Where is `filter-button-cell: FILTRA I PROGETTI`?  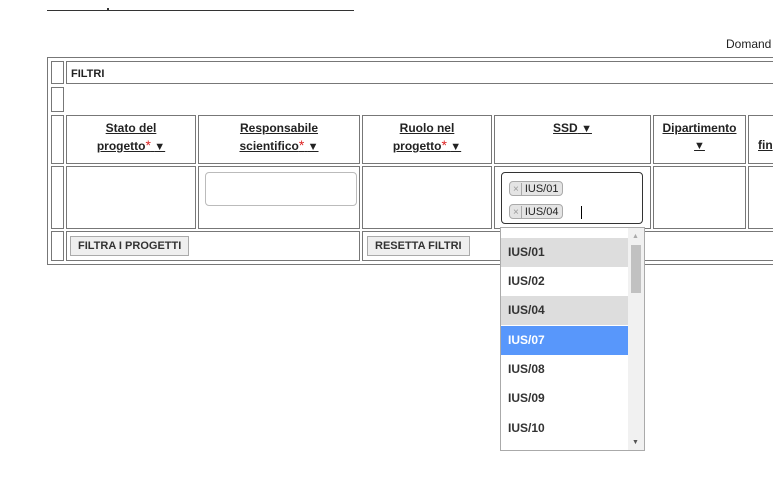
filter-button-cell: FILTRA I PROGETTI is located at coordinates (213, 246).